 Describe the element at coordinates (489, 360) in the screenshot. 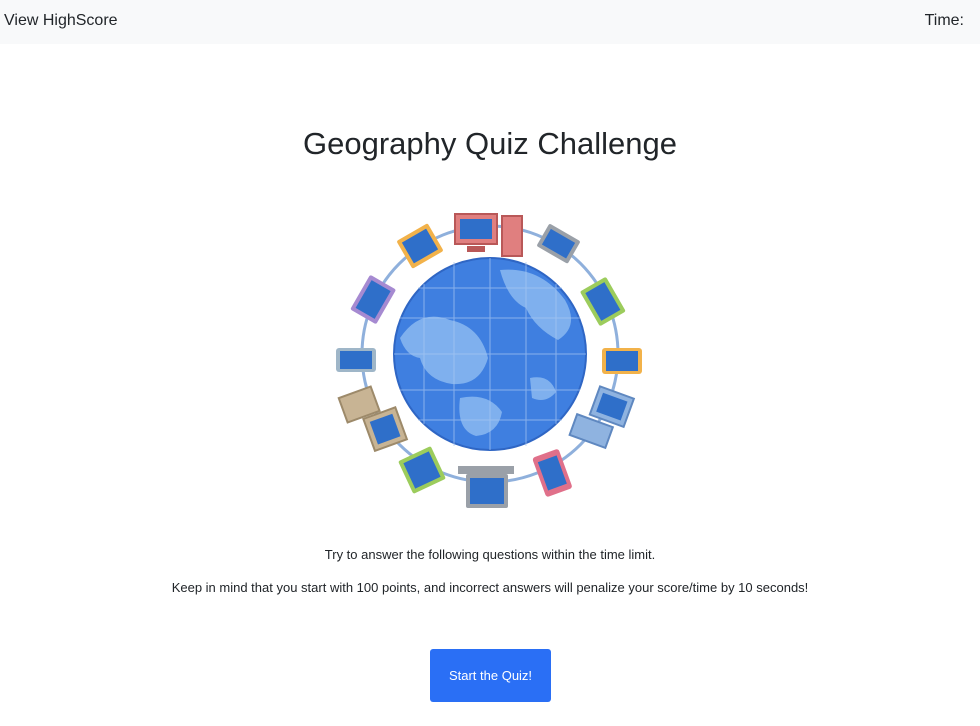

I see `globe-with-devices-icon` at that location.